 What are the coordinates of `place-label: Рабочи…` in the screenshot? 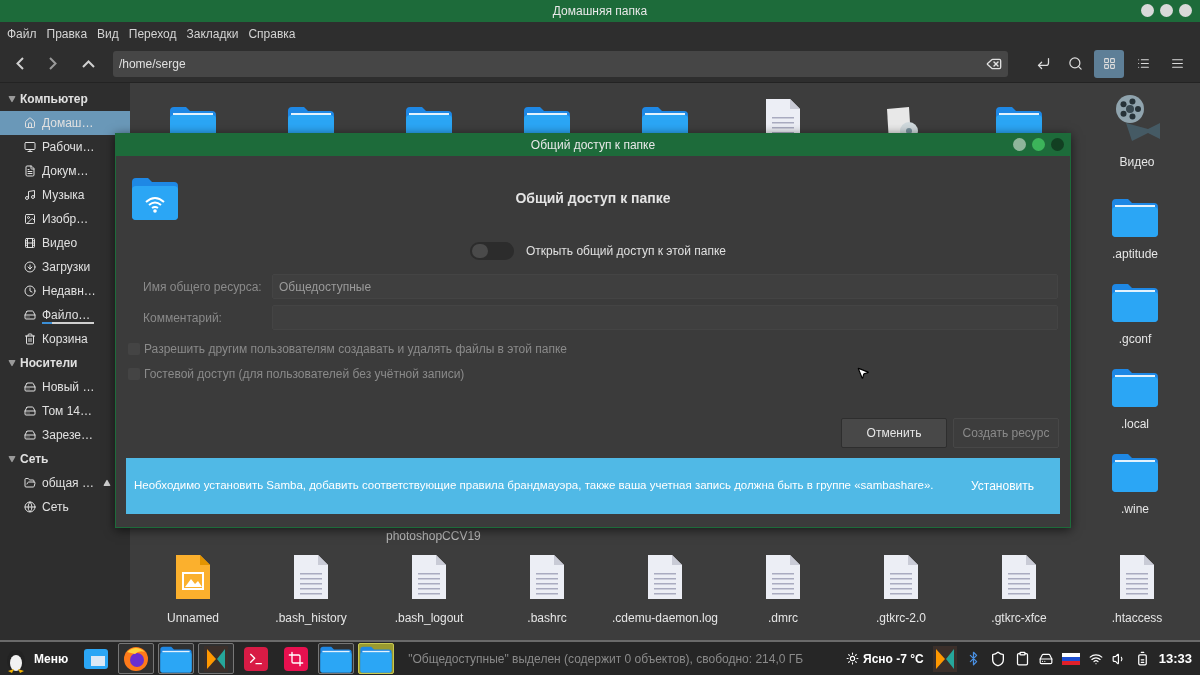 It's located at (68, 147).